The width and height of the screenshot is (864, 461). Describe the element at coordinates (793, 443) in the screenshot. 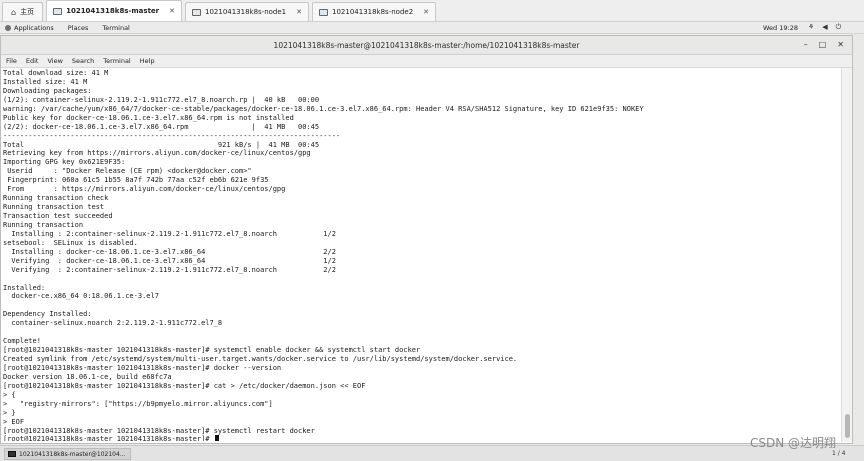

I see `watermark: CSDN @达明翔` at that location.